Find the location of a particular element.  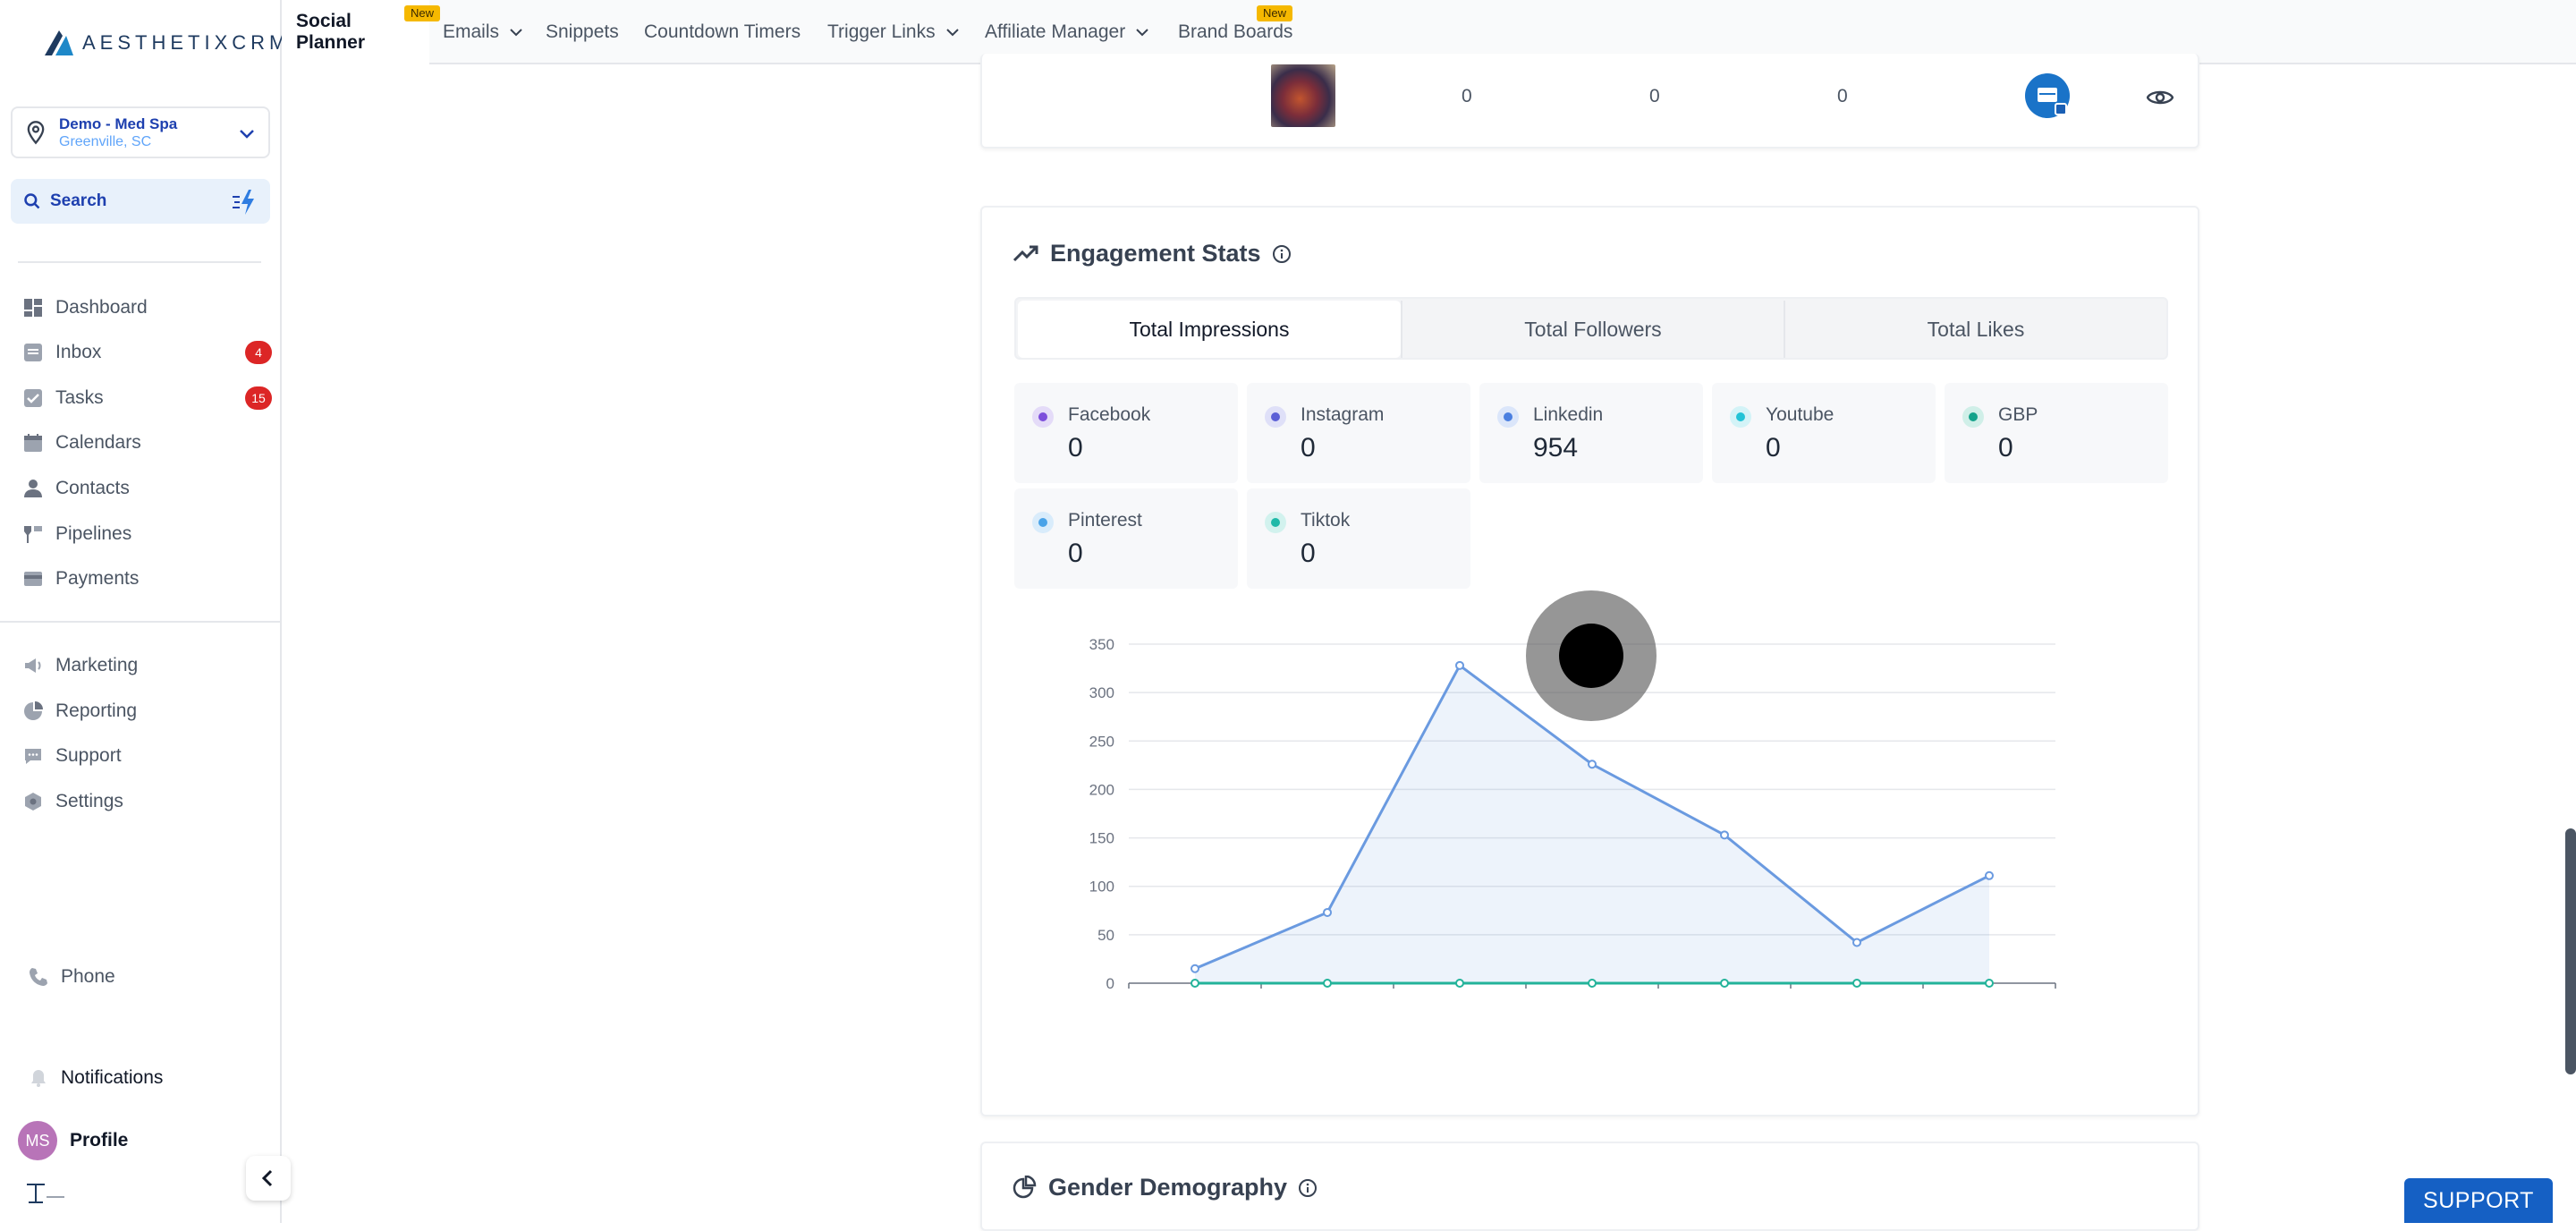

tab-total-followers: Total Followers is located at coordinates (1592, 329).